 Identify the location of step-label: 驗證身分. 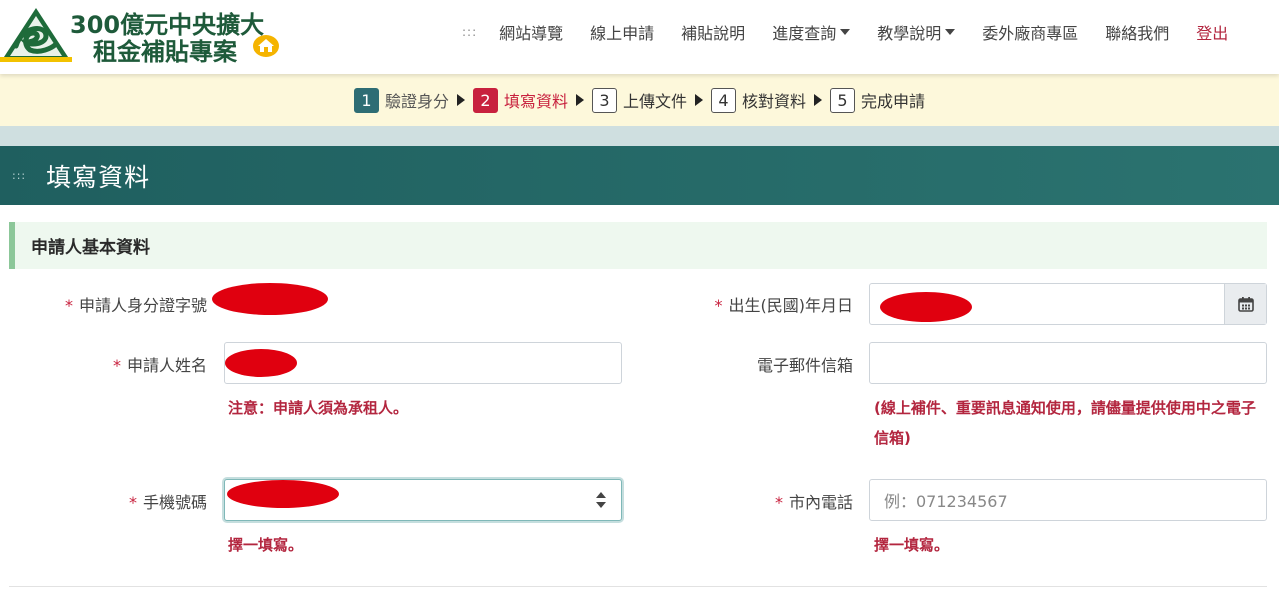
(416, 101).